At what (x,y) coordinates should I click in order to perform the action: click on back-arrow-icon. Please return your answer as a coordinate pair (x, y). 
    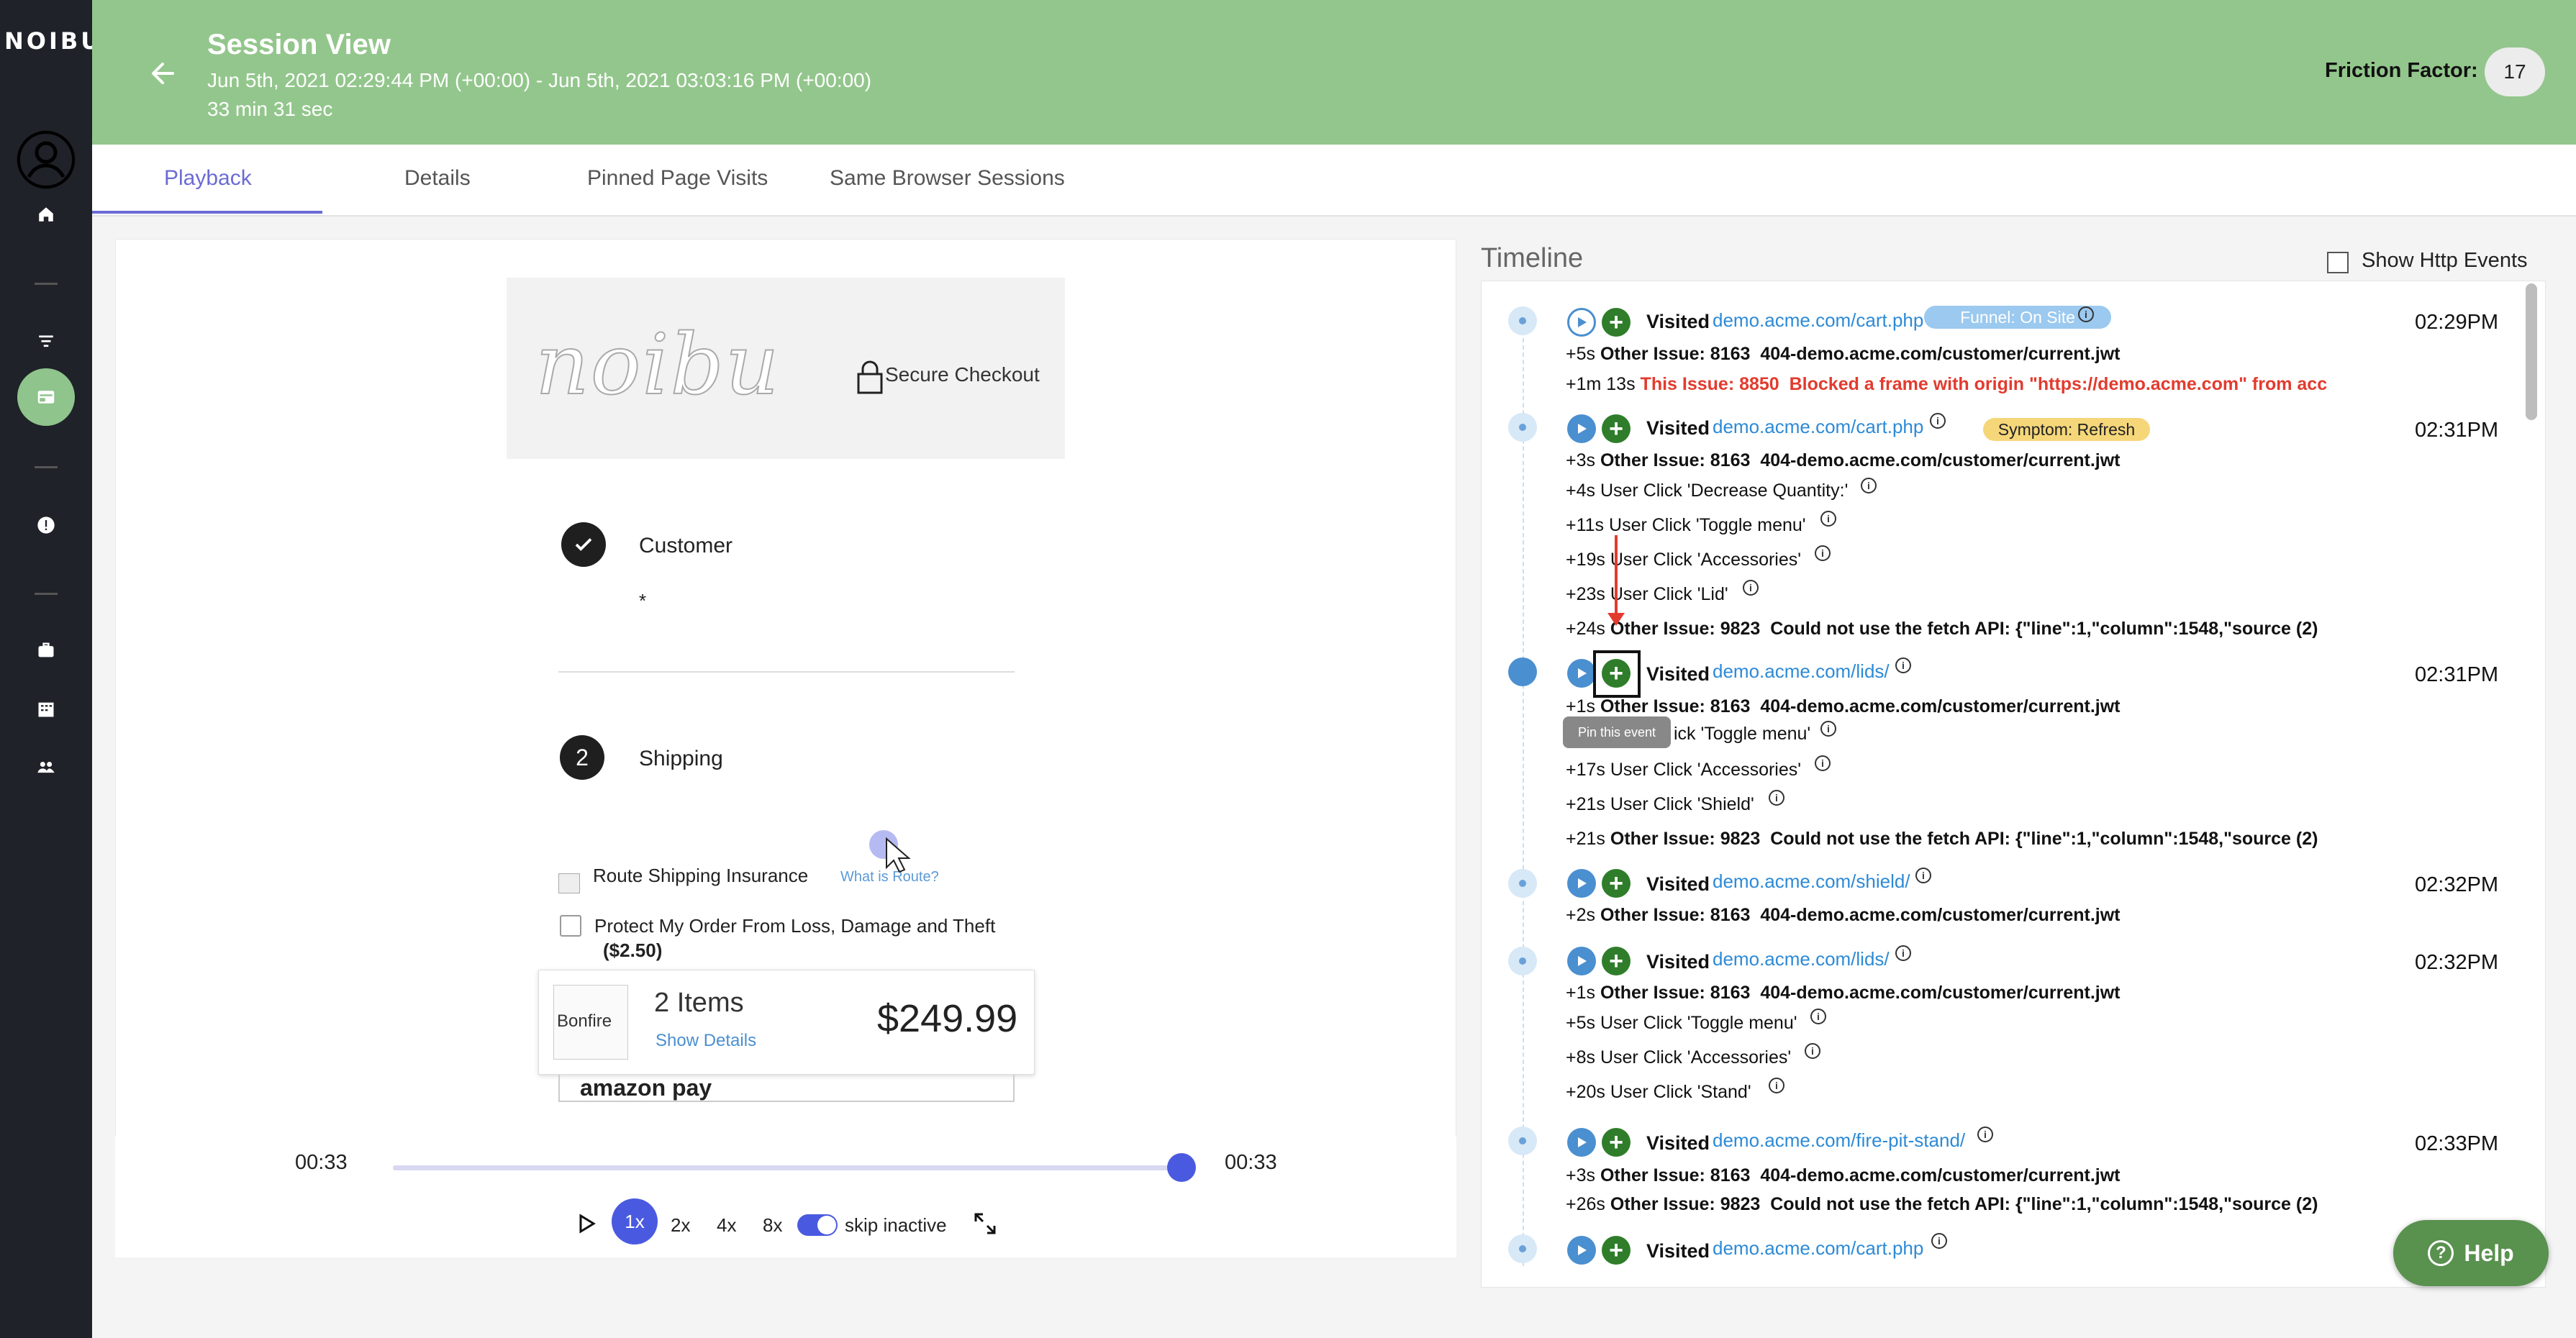
    Looking at the image, I should click on (162, 73).